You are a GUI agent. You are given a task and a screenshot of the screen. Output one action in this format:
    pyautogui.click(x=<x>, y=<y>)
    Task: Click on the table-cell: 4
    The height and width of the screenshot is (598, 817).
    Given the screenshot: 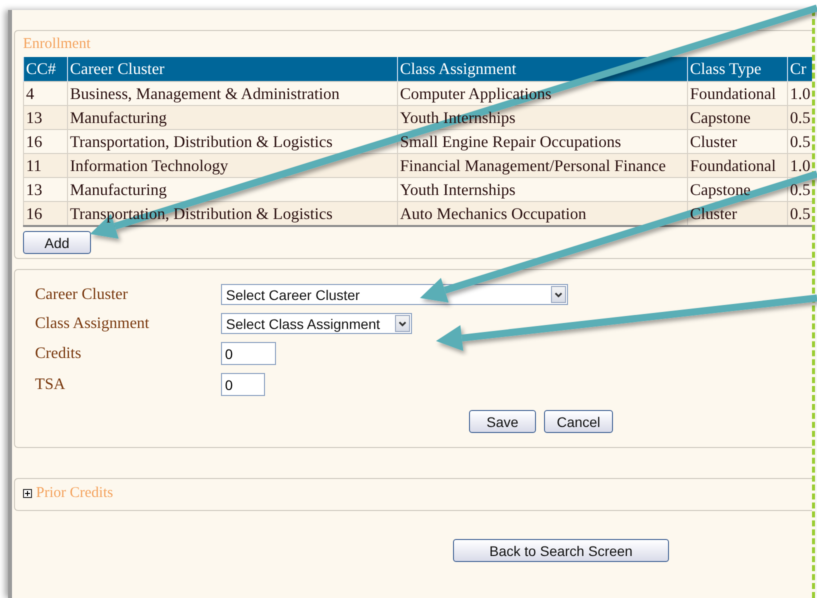 What is the action you would take?
    pyautogui.click(x=46, y=94)
    